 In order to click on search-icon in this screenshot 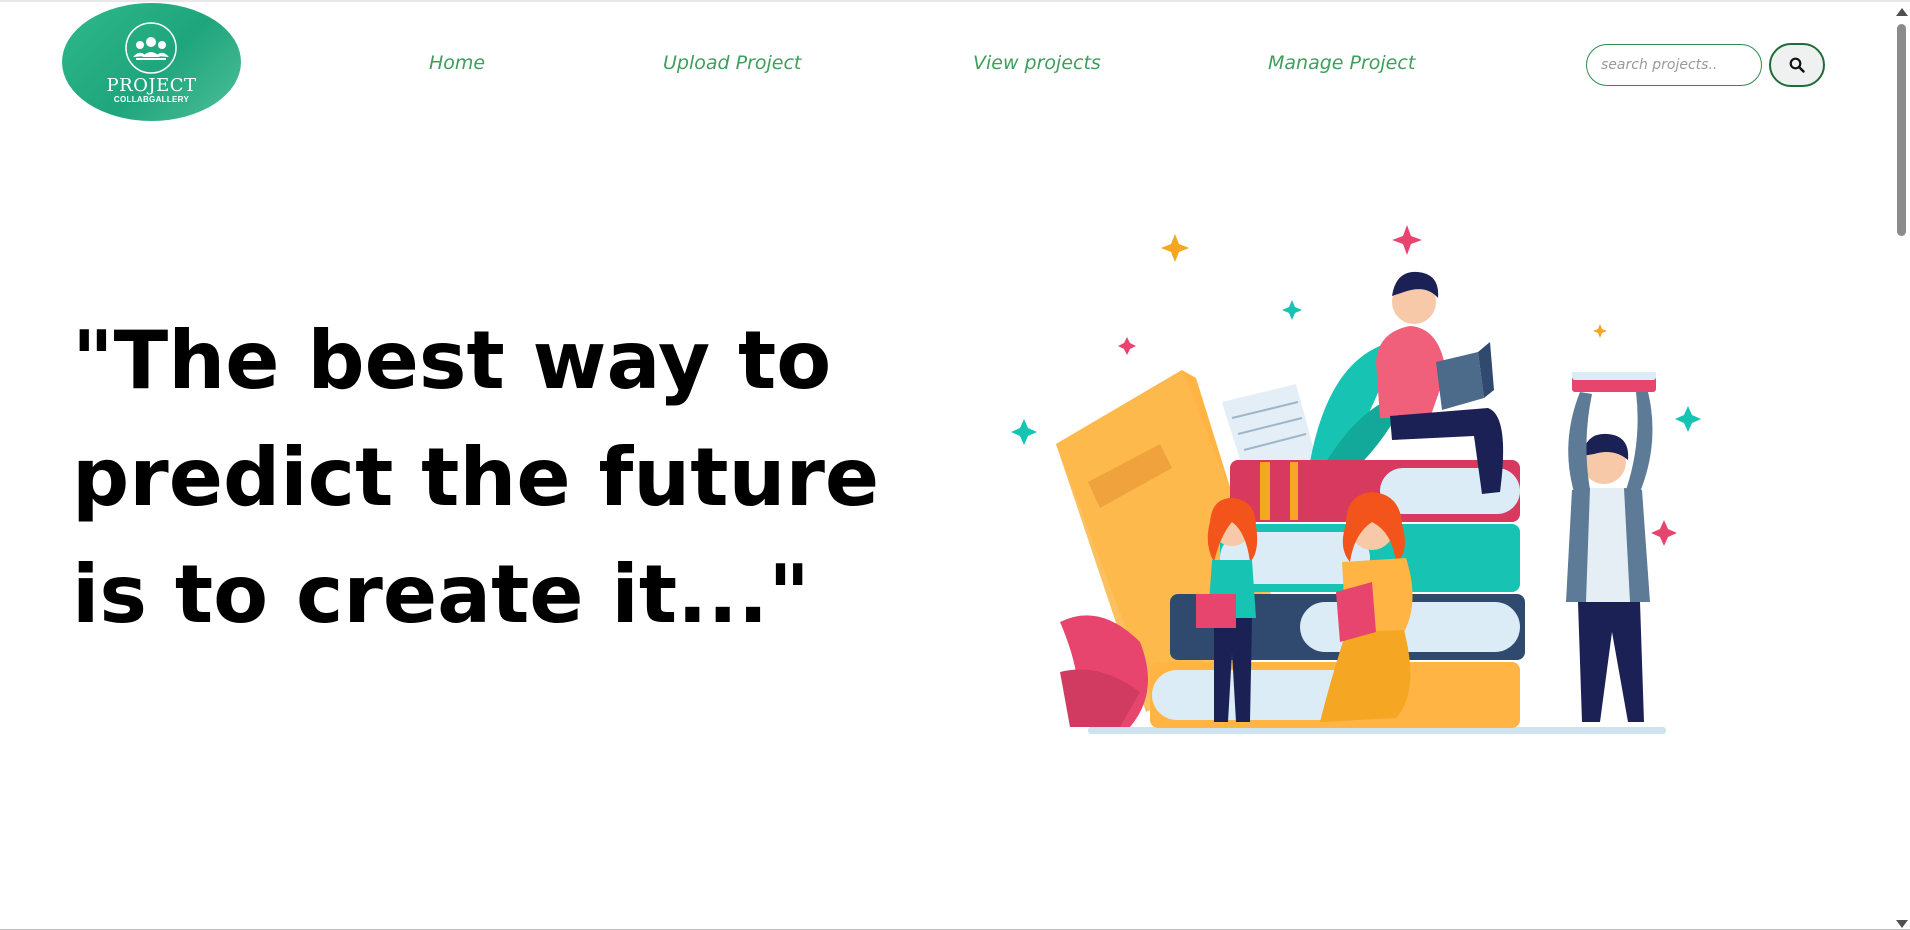, I will do `click(1797, 65)`.